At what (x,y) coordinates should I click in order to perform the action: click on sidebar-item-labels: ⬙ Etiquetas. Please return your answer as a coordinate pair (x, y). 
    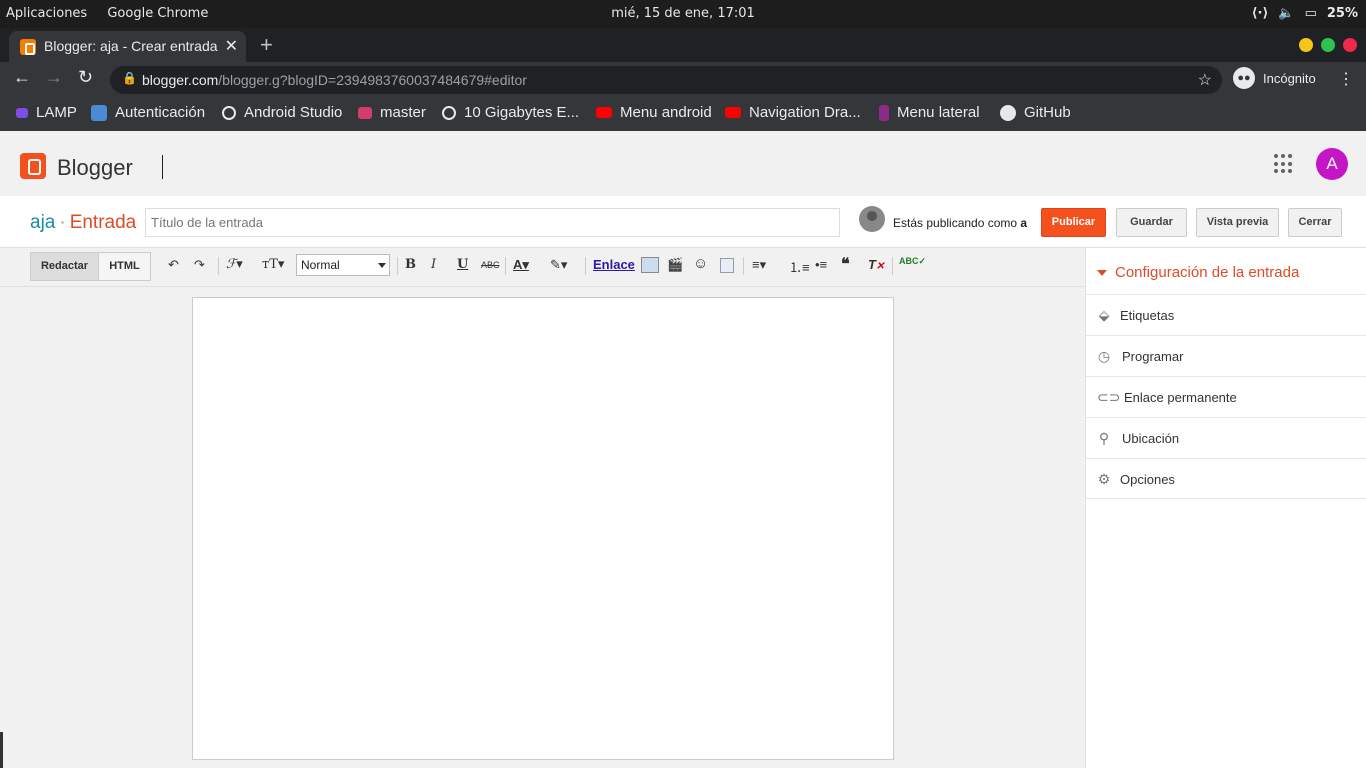
    Looking at the image, I should click on (1226, 314).